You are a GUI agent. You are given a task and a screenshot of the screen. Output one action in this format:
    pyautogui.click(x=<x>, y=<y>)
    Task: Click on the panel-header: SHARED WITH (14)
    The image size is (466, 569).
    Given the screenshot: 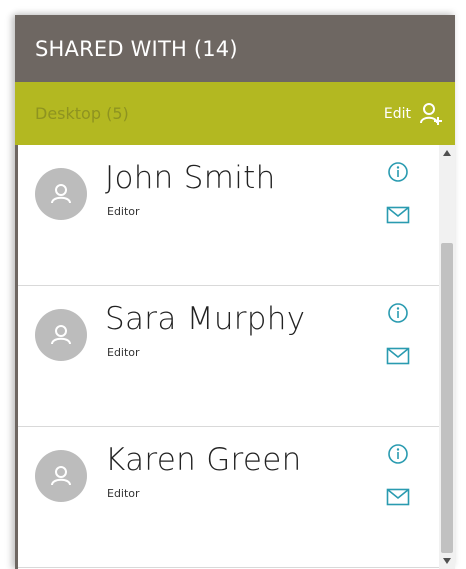 What is the action you would take?
    pyautogui.click(x=235, y=48)
    